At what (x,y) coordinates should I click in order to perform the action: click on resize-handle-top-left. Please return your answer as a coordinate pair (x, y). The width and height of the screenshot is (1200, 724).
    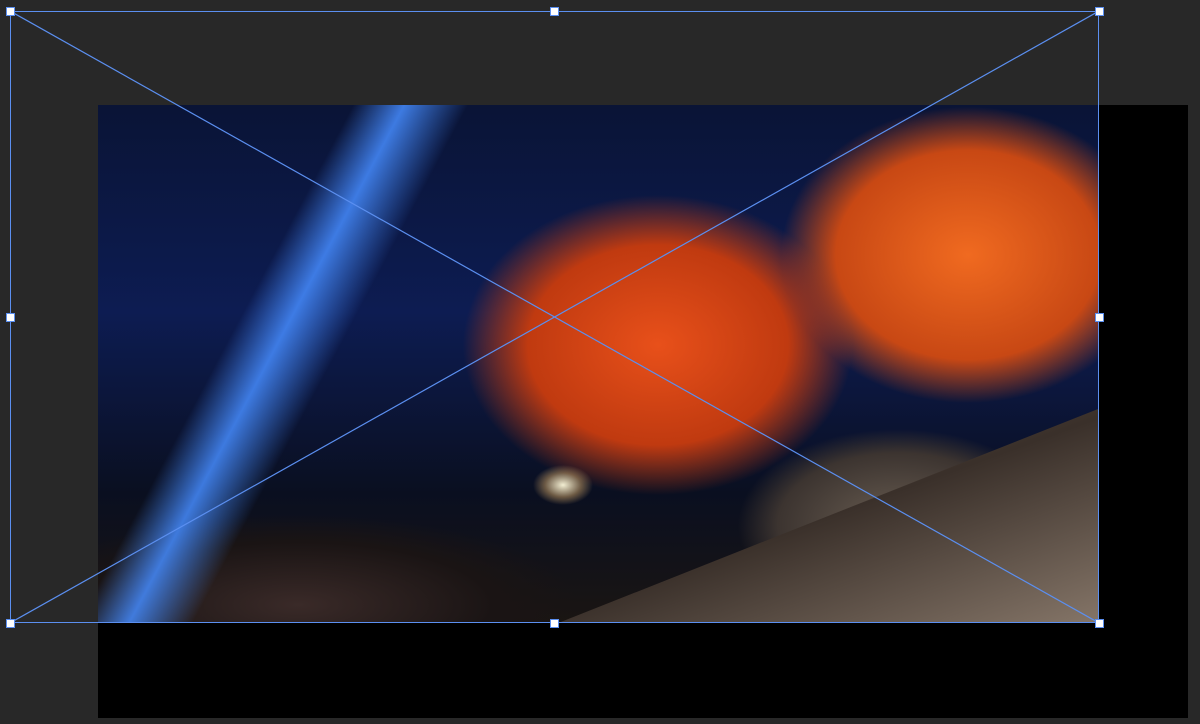
    Looking at the image, I should click on (10, 11).